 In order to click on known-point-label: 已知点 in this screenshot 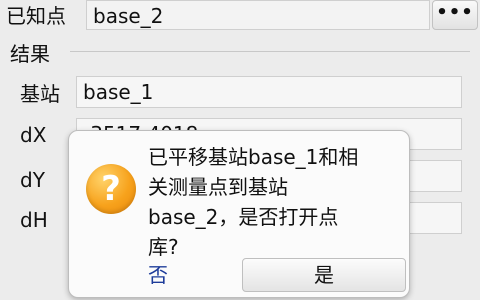, I will do `click(36, 16)`.